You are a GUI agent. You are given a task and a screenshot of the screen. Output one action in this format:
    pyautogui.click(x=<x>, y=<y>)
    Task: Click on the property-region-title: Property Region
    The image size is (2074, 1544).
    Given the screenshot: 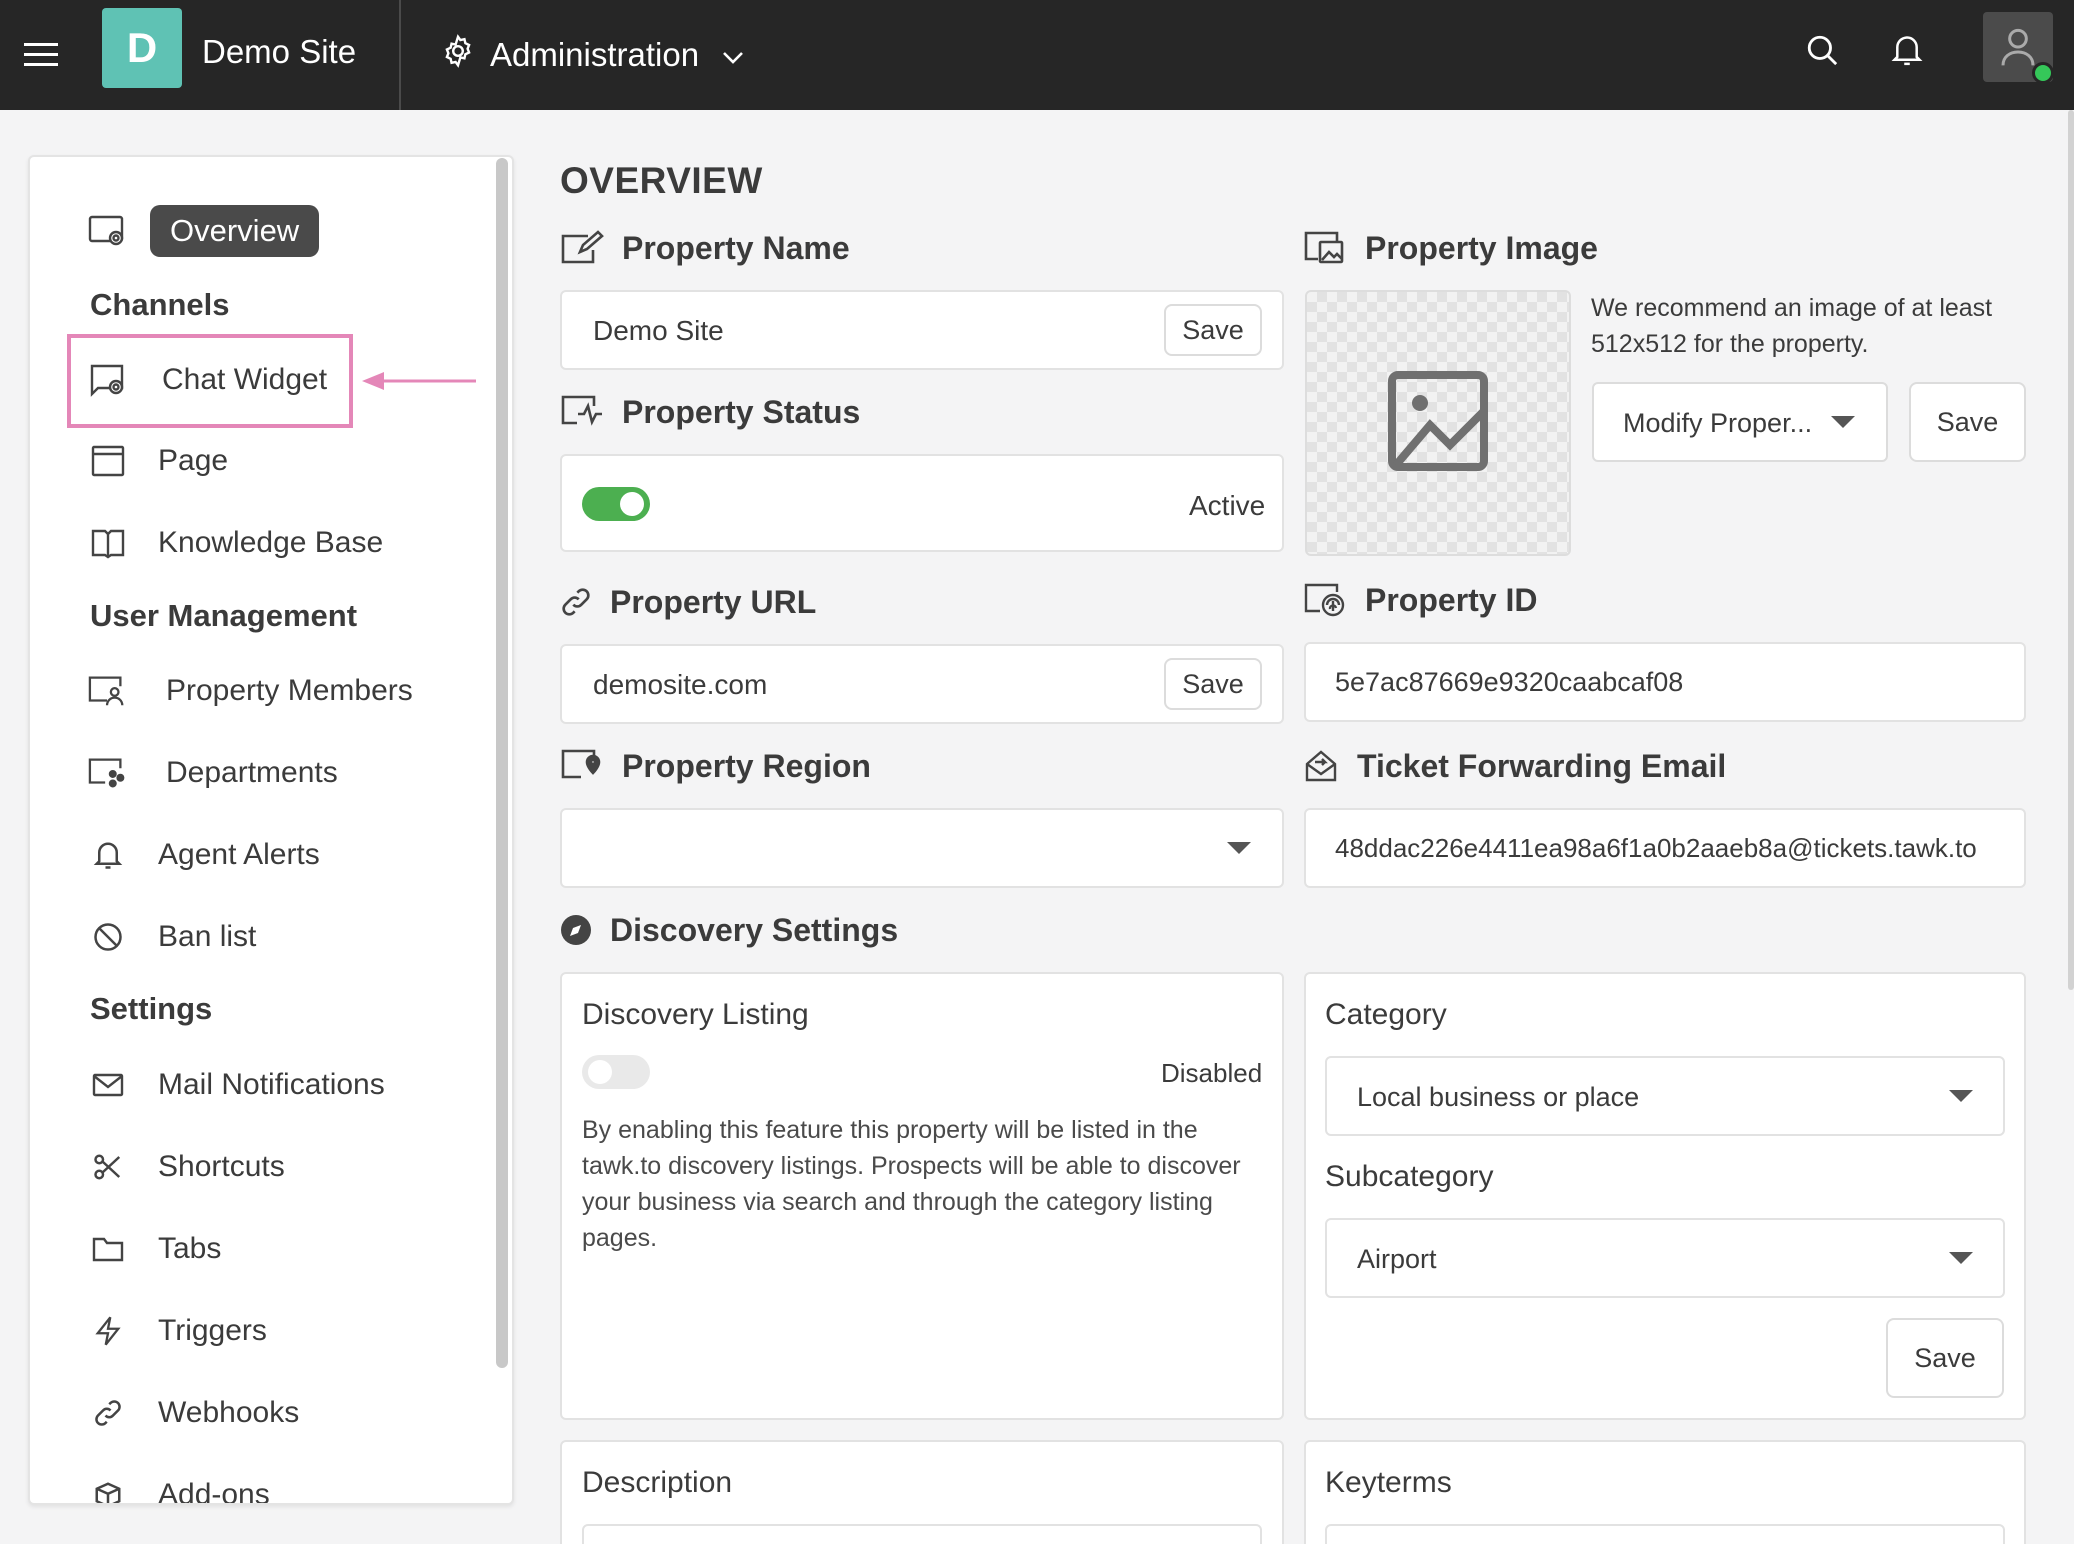 What is the action you would take?
    pyautogui.click(x=746, y=765)
    